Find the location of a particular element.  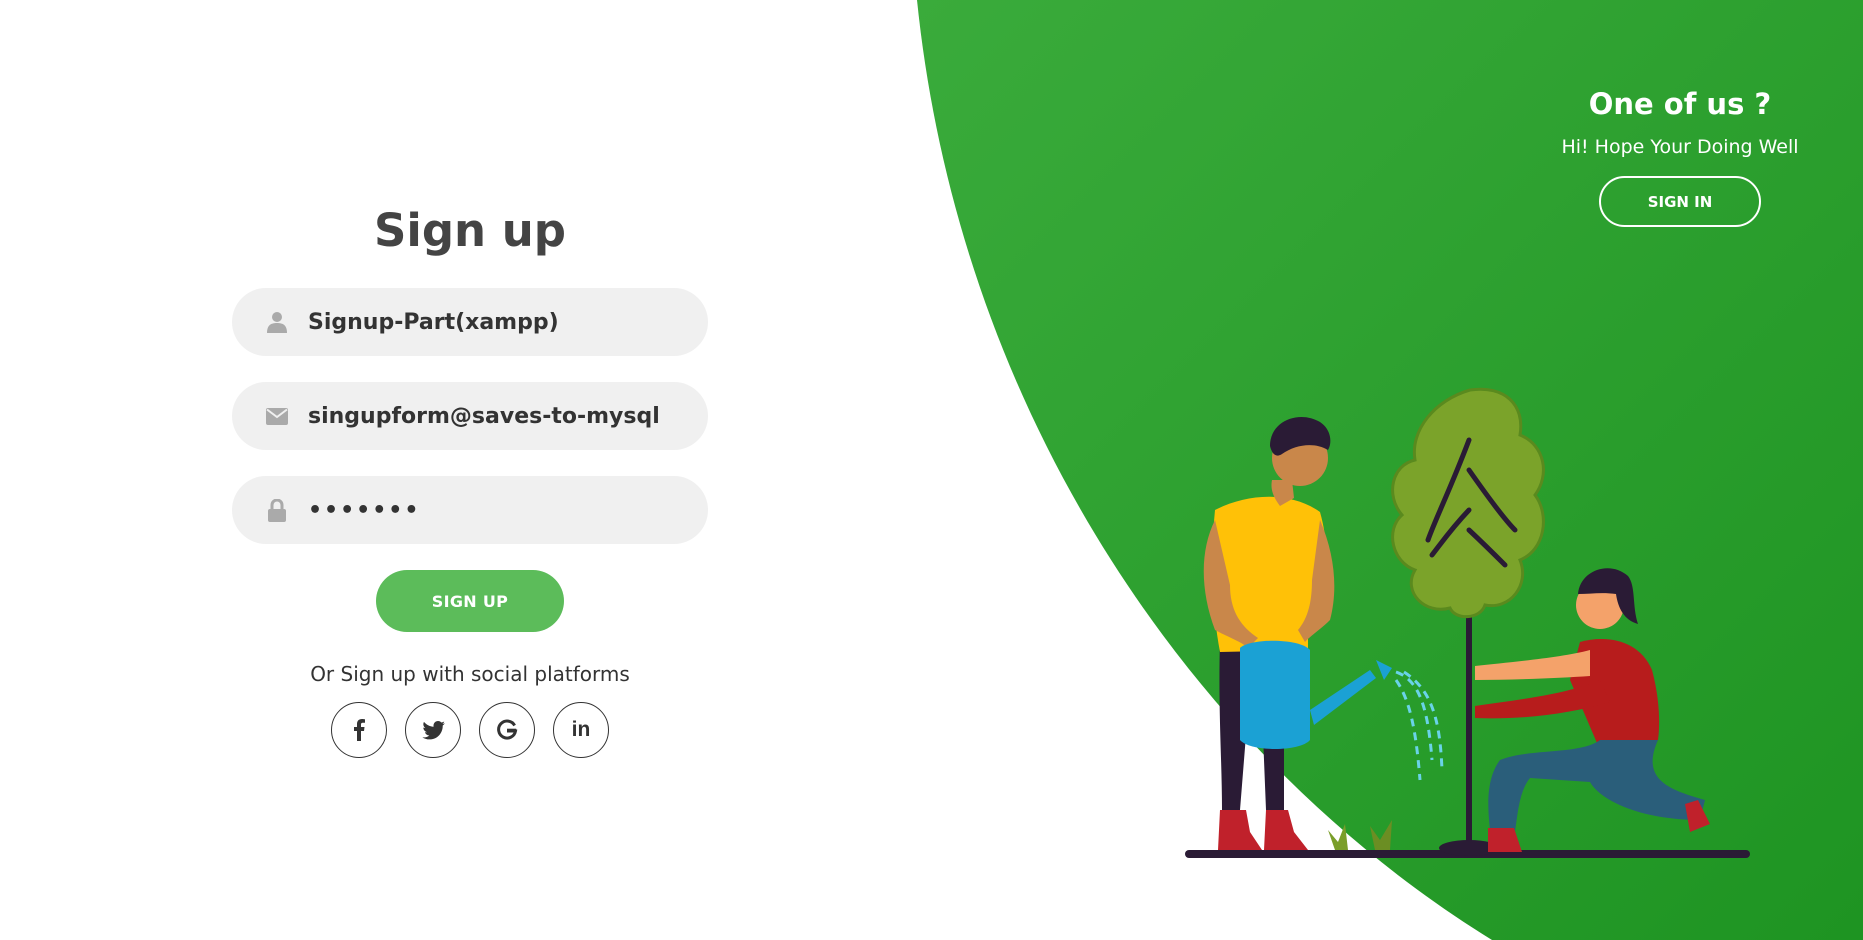

facebook-button is located at coordinates (359, 730).